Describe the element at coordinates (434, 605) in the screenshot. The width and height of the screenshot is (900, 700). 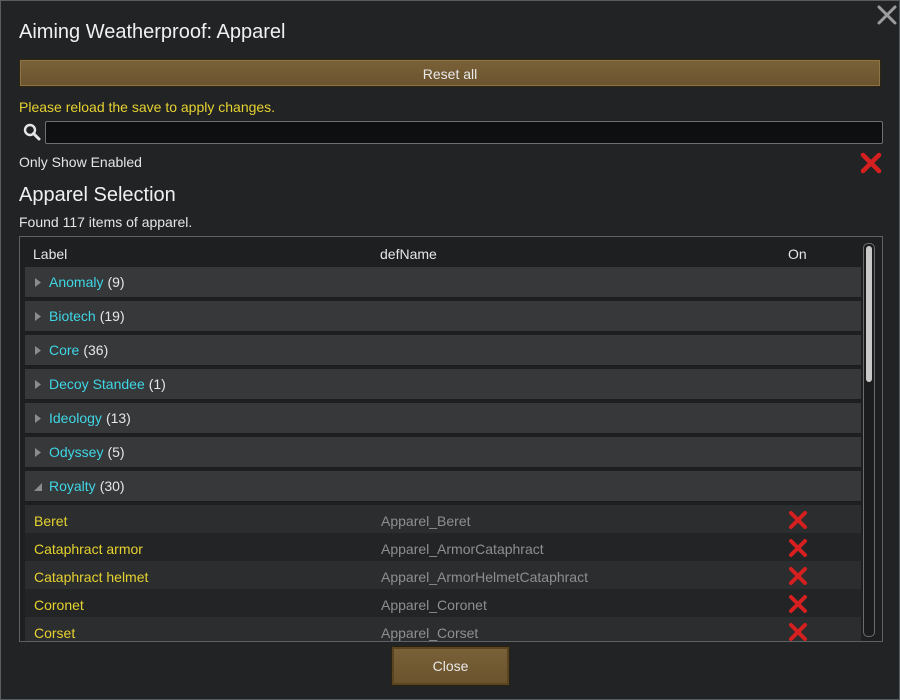
I see `item-defname: Apparel_Coronet` at that location.